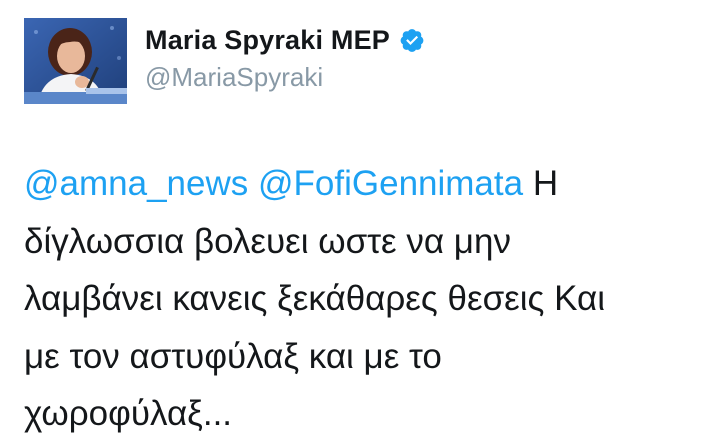 The width and height of the screenshot is (707, 443). I want to click on author-info: Maria Spyraki MEP @MariaSpyraki, so click(285, 57).